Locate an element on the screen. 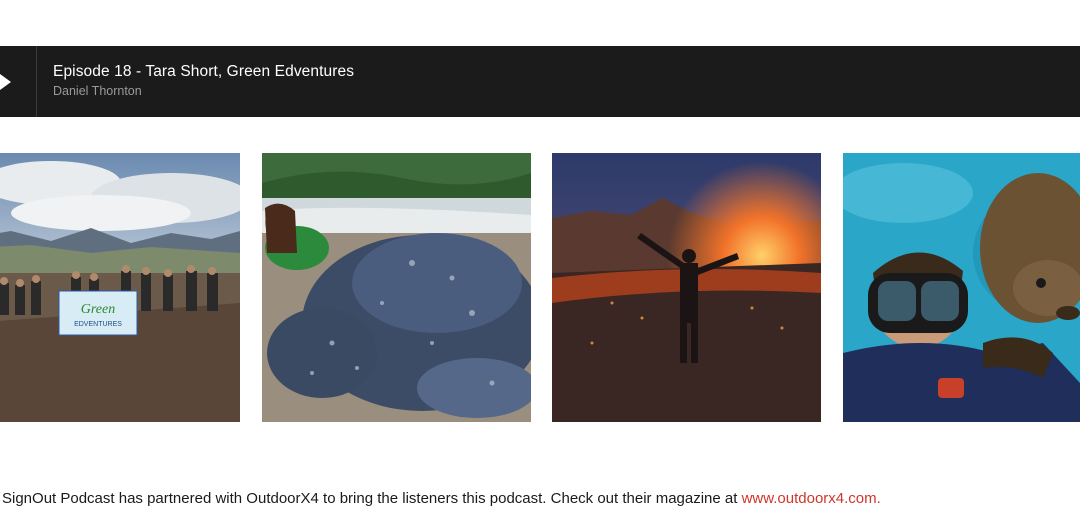 The width and height of the screenshot is (1080, 518). play-button is located at coordinates (18, 81).